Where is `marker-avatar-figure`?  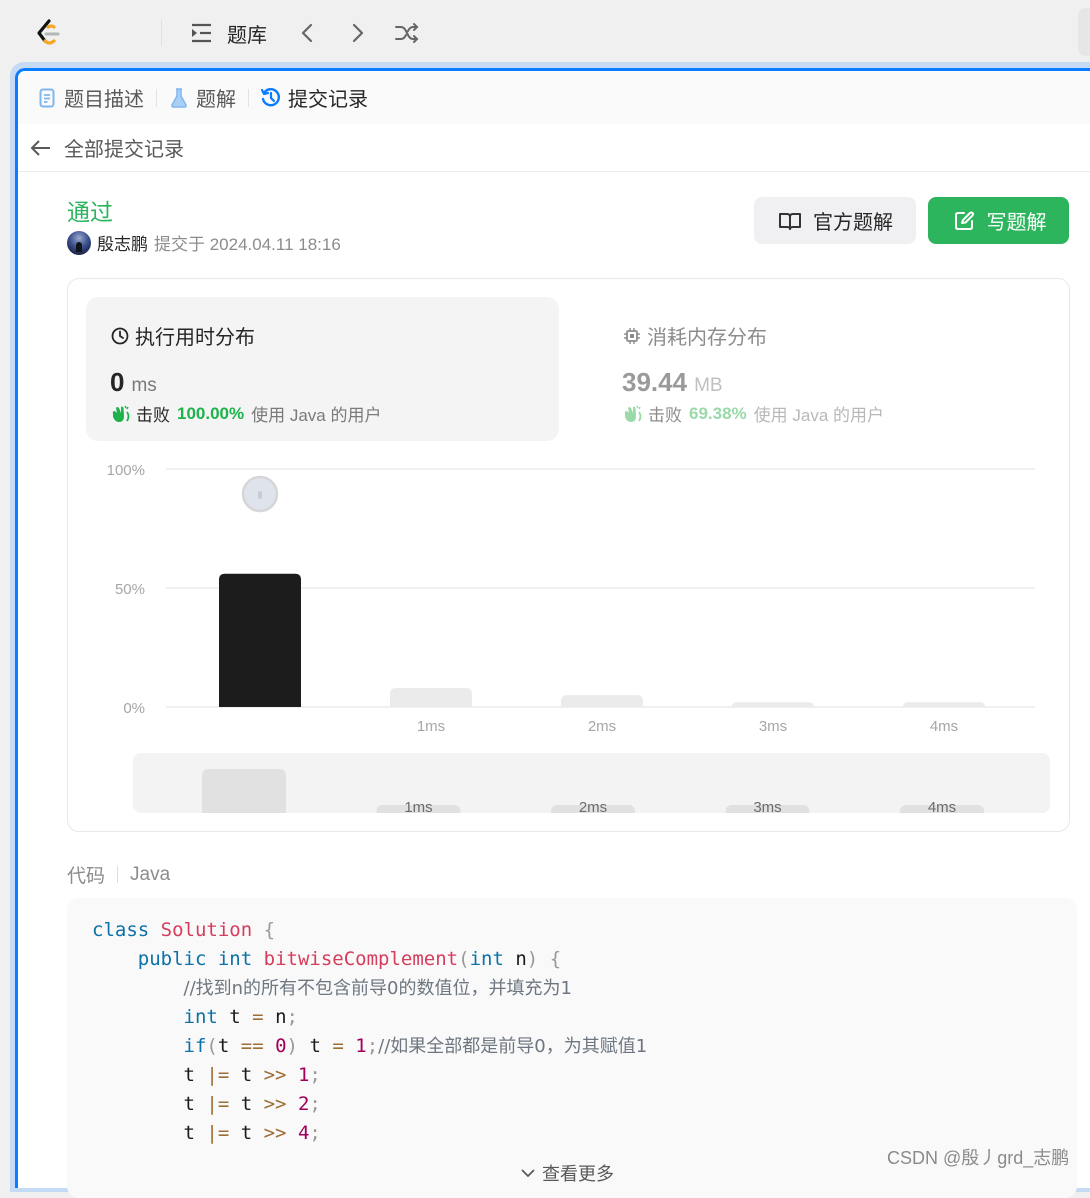
marker-avatar-figure is located at coordinates (260, 495).